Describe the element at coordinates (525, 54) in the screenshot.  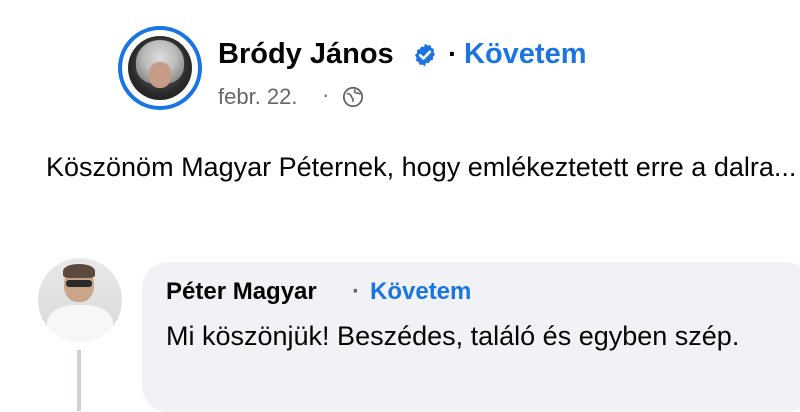
I see `follow-button: Követem` at that location.